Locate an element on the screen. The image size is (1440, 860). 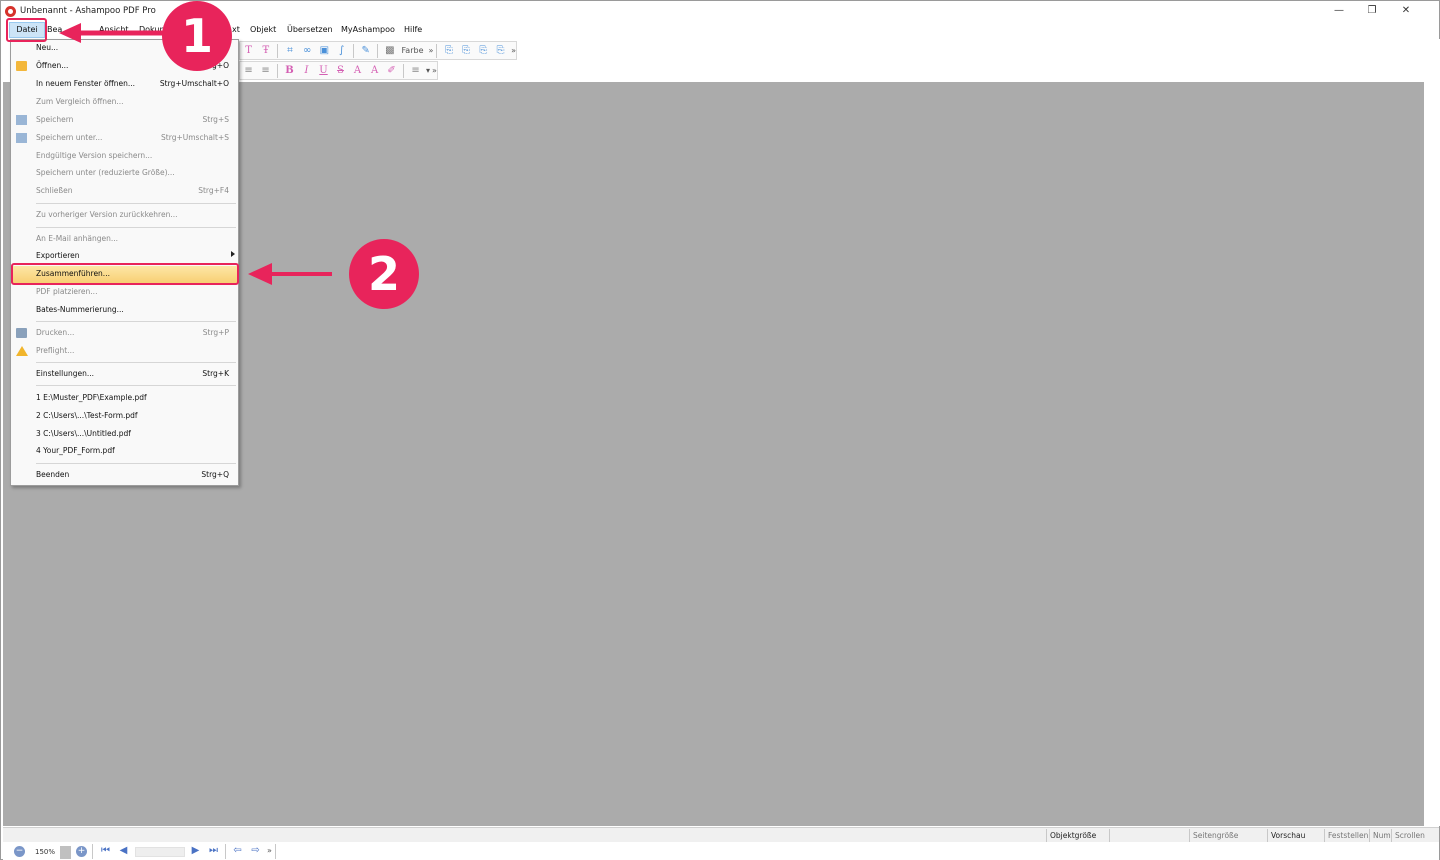
line-spacing-dropdown-icon: ▾ is located at coordinates (428, 70).